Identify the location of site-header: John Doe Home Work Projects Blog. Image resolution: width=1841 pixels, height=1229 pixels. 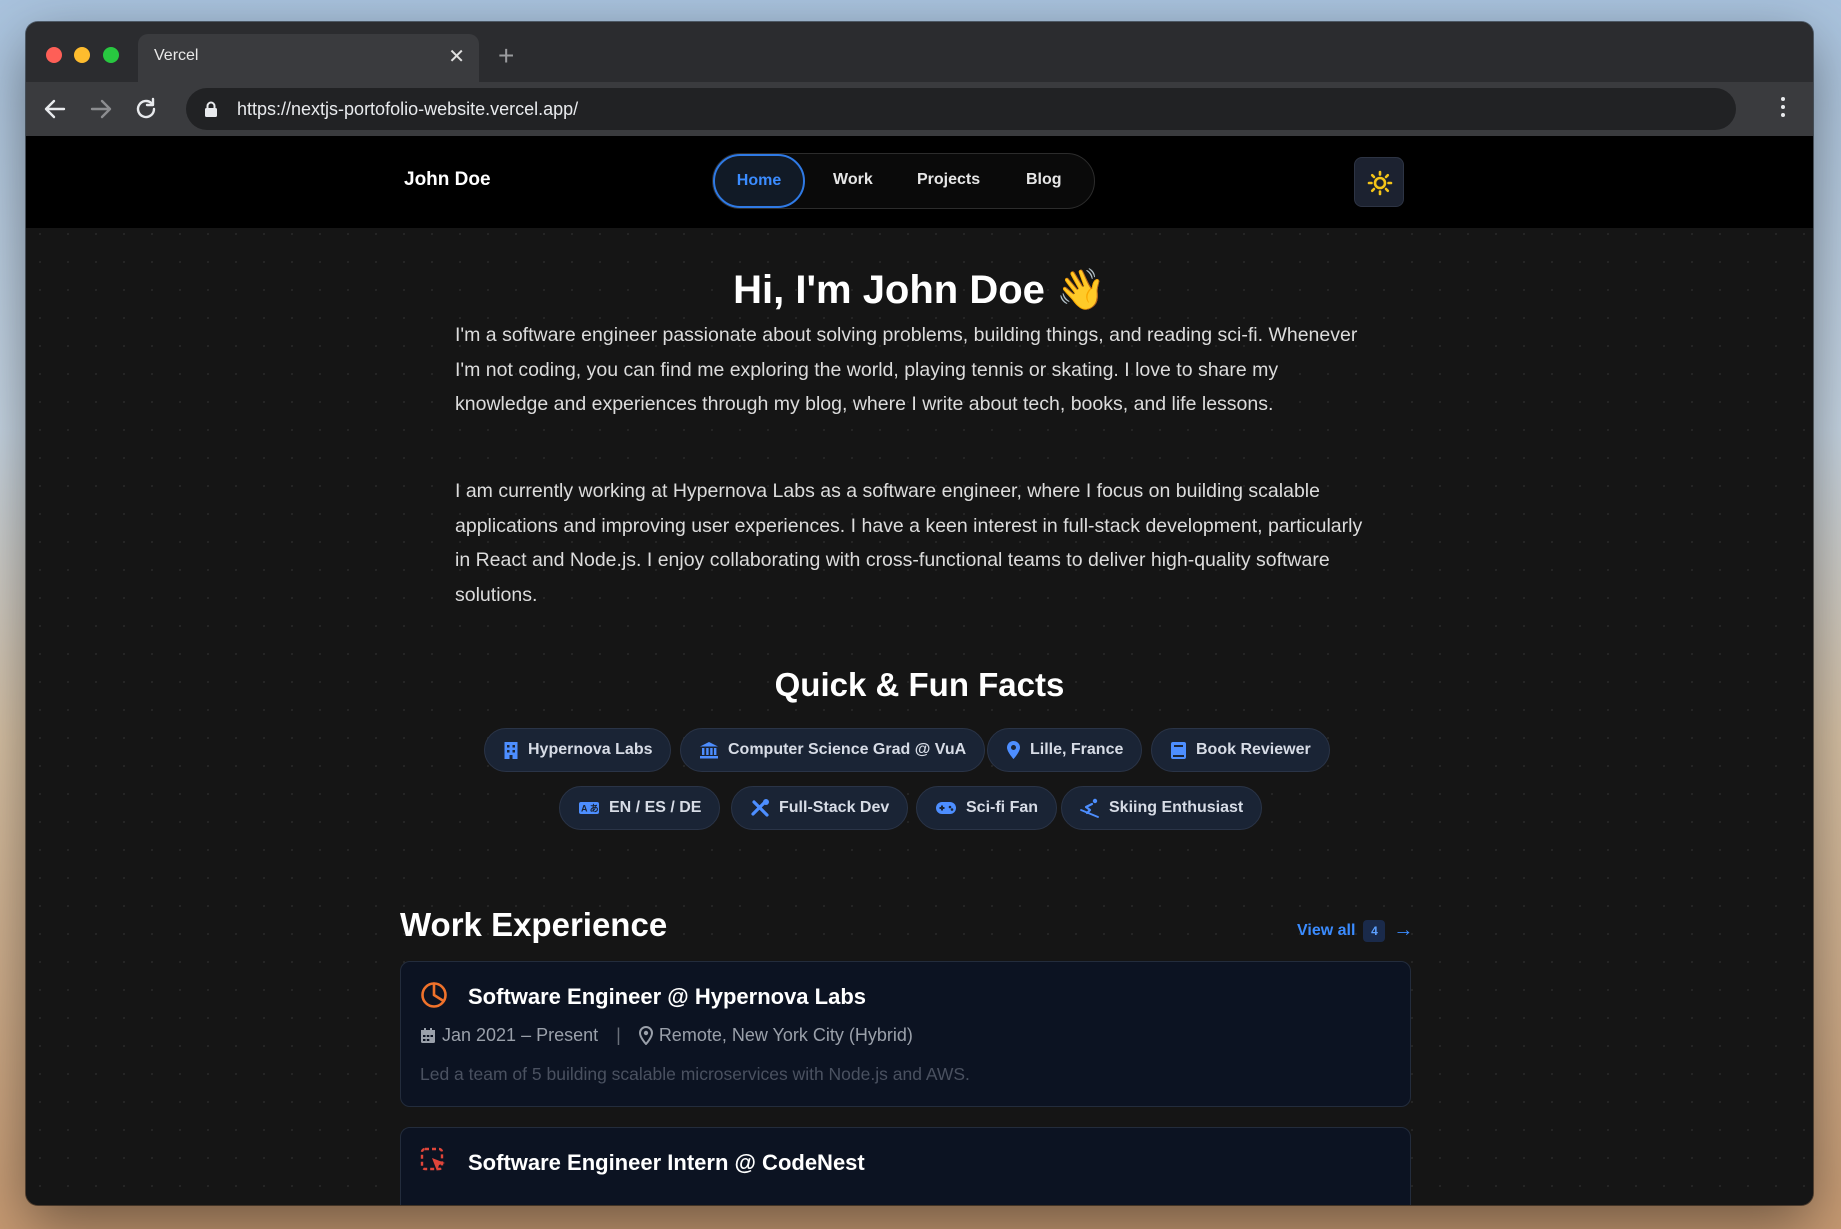
(919, 182).